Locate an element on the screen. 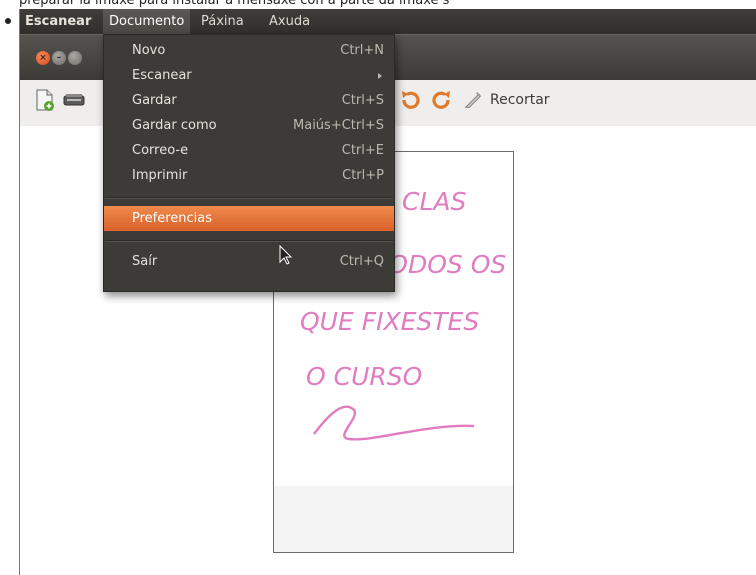  bullet-icon is located at coordinates (8, 21).